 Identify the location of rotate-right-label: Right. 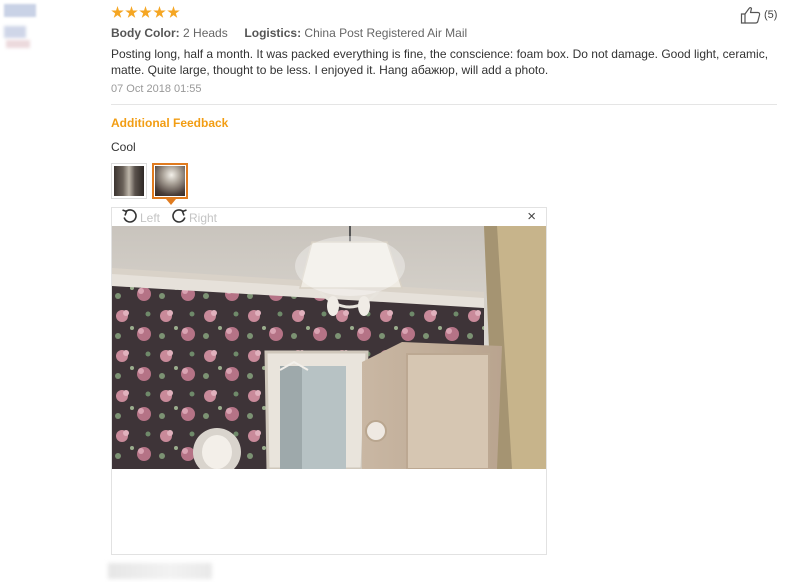
(203, 217).